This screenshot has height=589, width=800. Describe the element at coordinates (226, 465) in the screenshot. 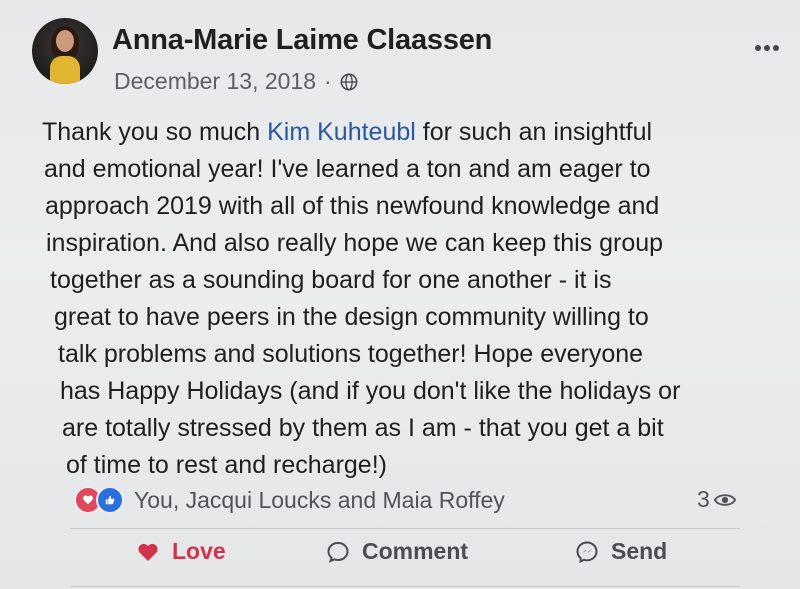

I see `post-body-line: of time to rest and recharge!)` at that location.